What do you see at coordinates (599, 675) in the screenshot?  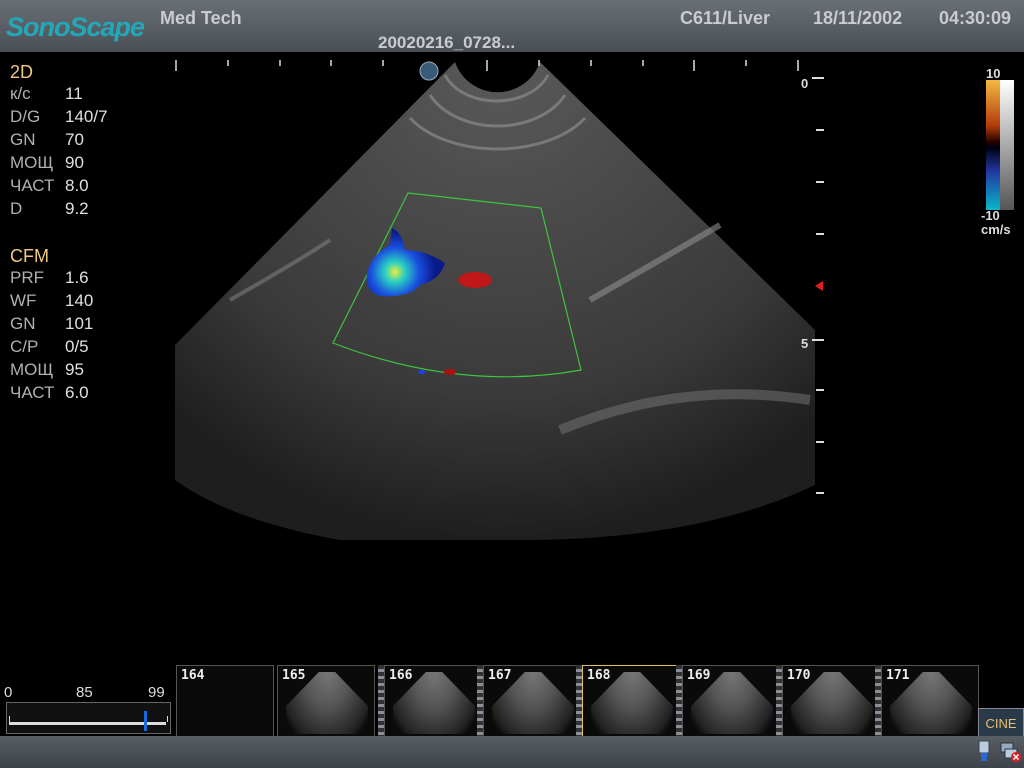 I see `thumbnail-frame-number: 168` at bounding box center [599, 675].